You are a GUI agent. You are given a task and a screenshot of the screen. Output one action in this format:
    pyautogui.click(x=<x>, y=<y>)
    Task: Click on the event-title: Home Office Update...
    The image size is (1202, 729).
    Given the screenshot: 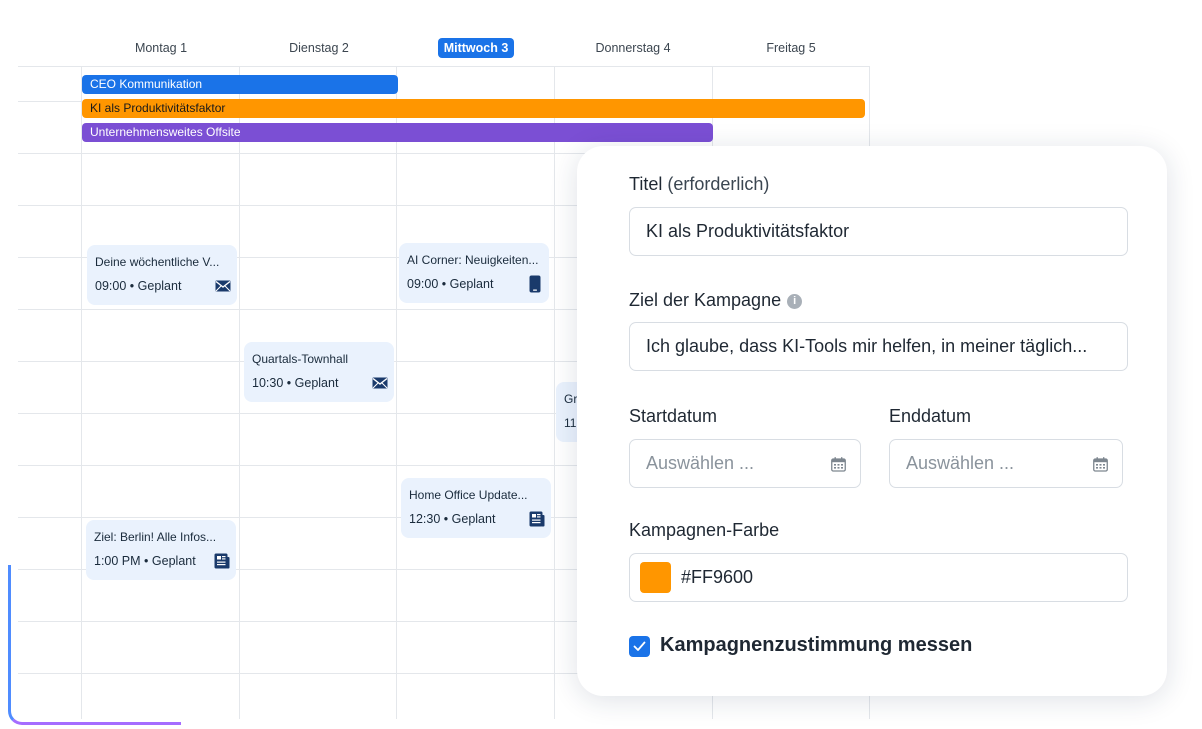 What is the action you would take?
    pyautogui.click(x=468, y=495)
    